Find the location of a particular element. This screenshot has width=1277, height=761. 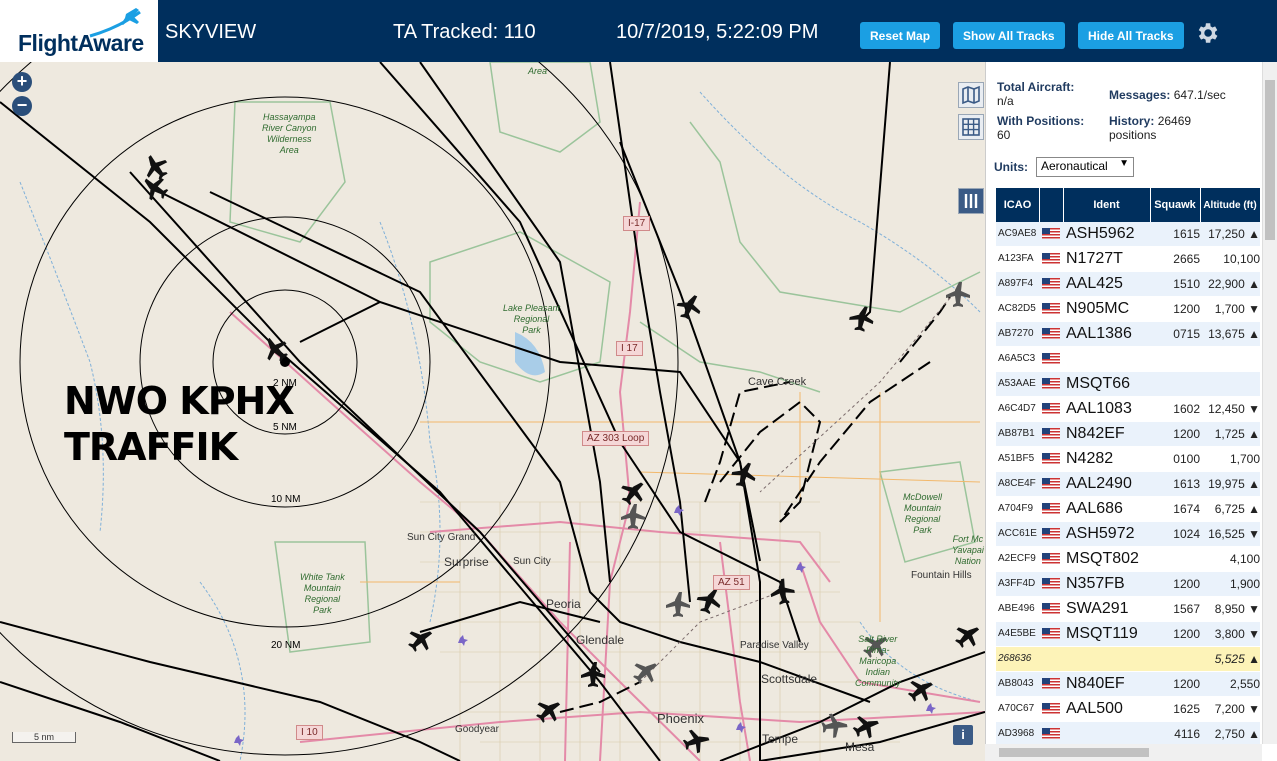

map-info-button: i is located at coordinates (963, 735).